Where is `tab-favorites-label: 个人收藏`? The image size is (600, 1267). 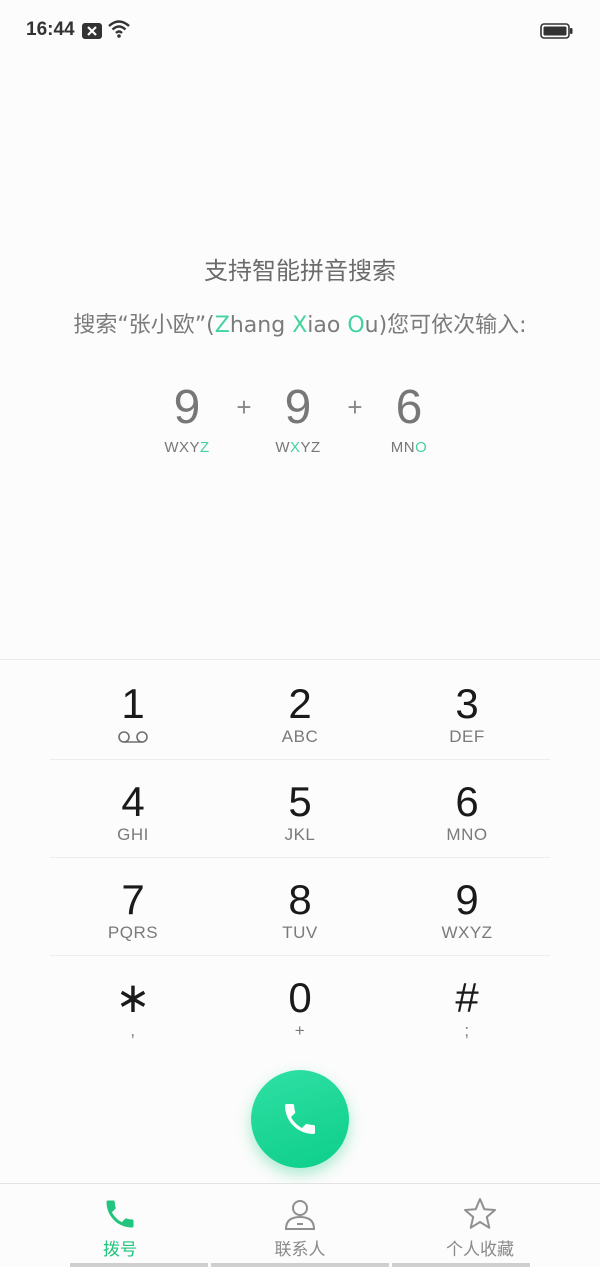
tab-favorites-label: 个人收藏 is located at coordinates (480, 1250).